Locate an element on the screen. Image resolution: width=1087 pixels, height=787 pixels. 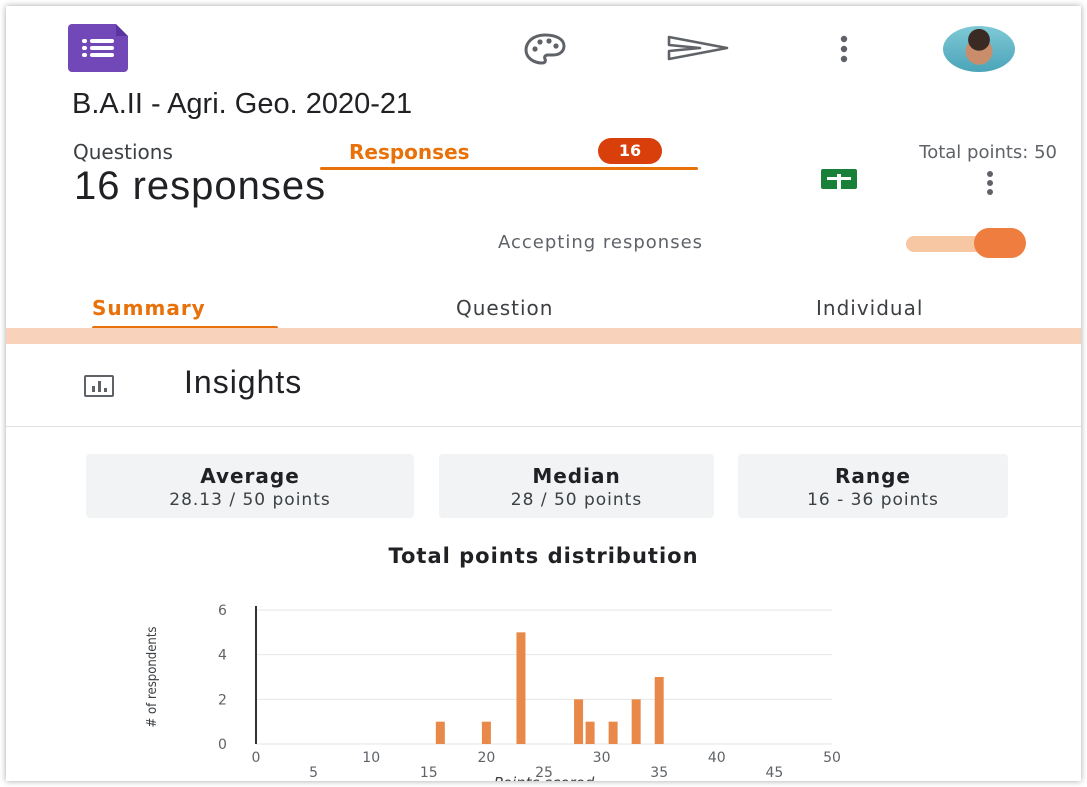
tab-individual: Individual is located at coordinates (869, 308).